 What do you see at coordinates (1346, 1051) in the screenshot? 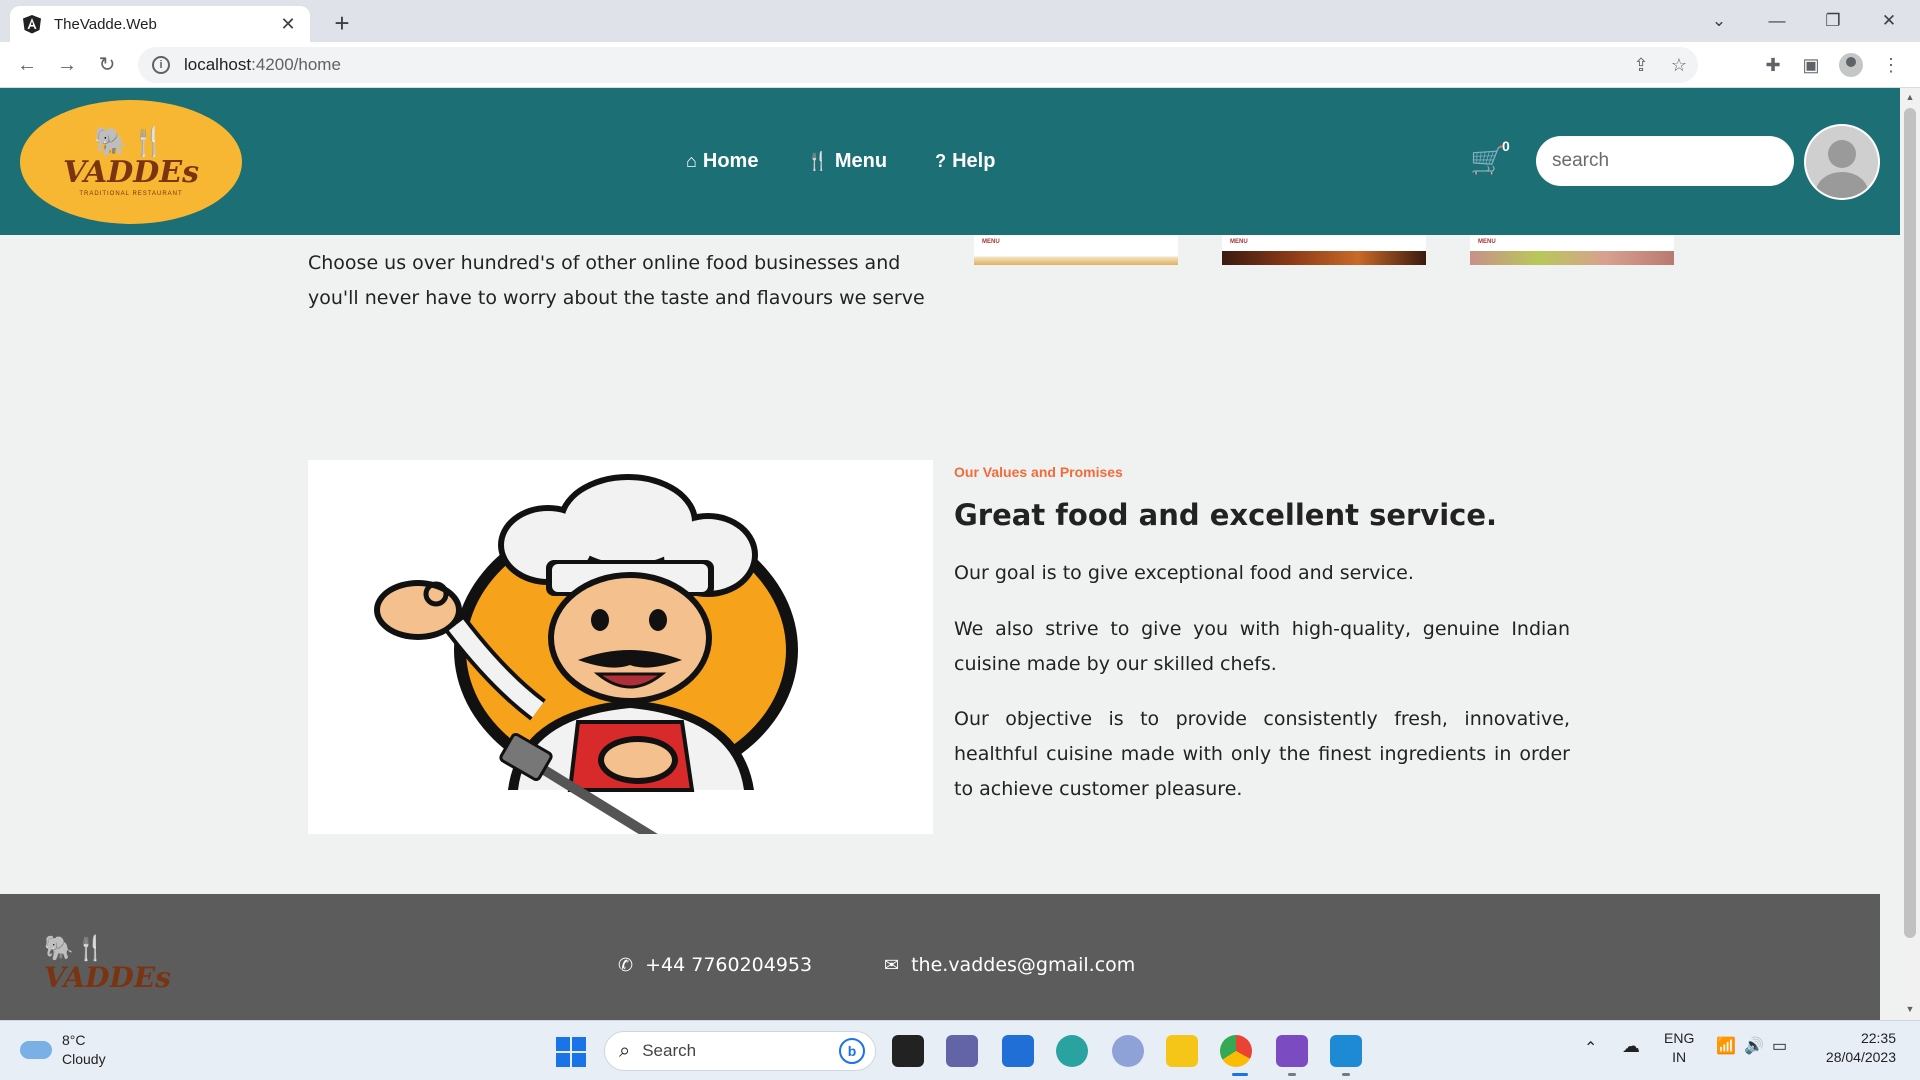
I see `vscode-icon` at bounding box center [1346, 1051].